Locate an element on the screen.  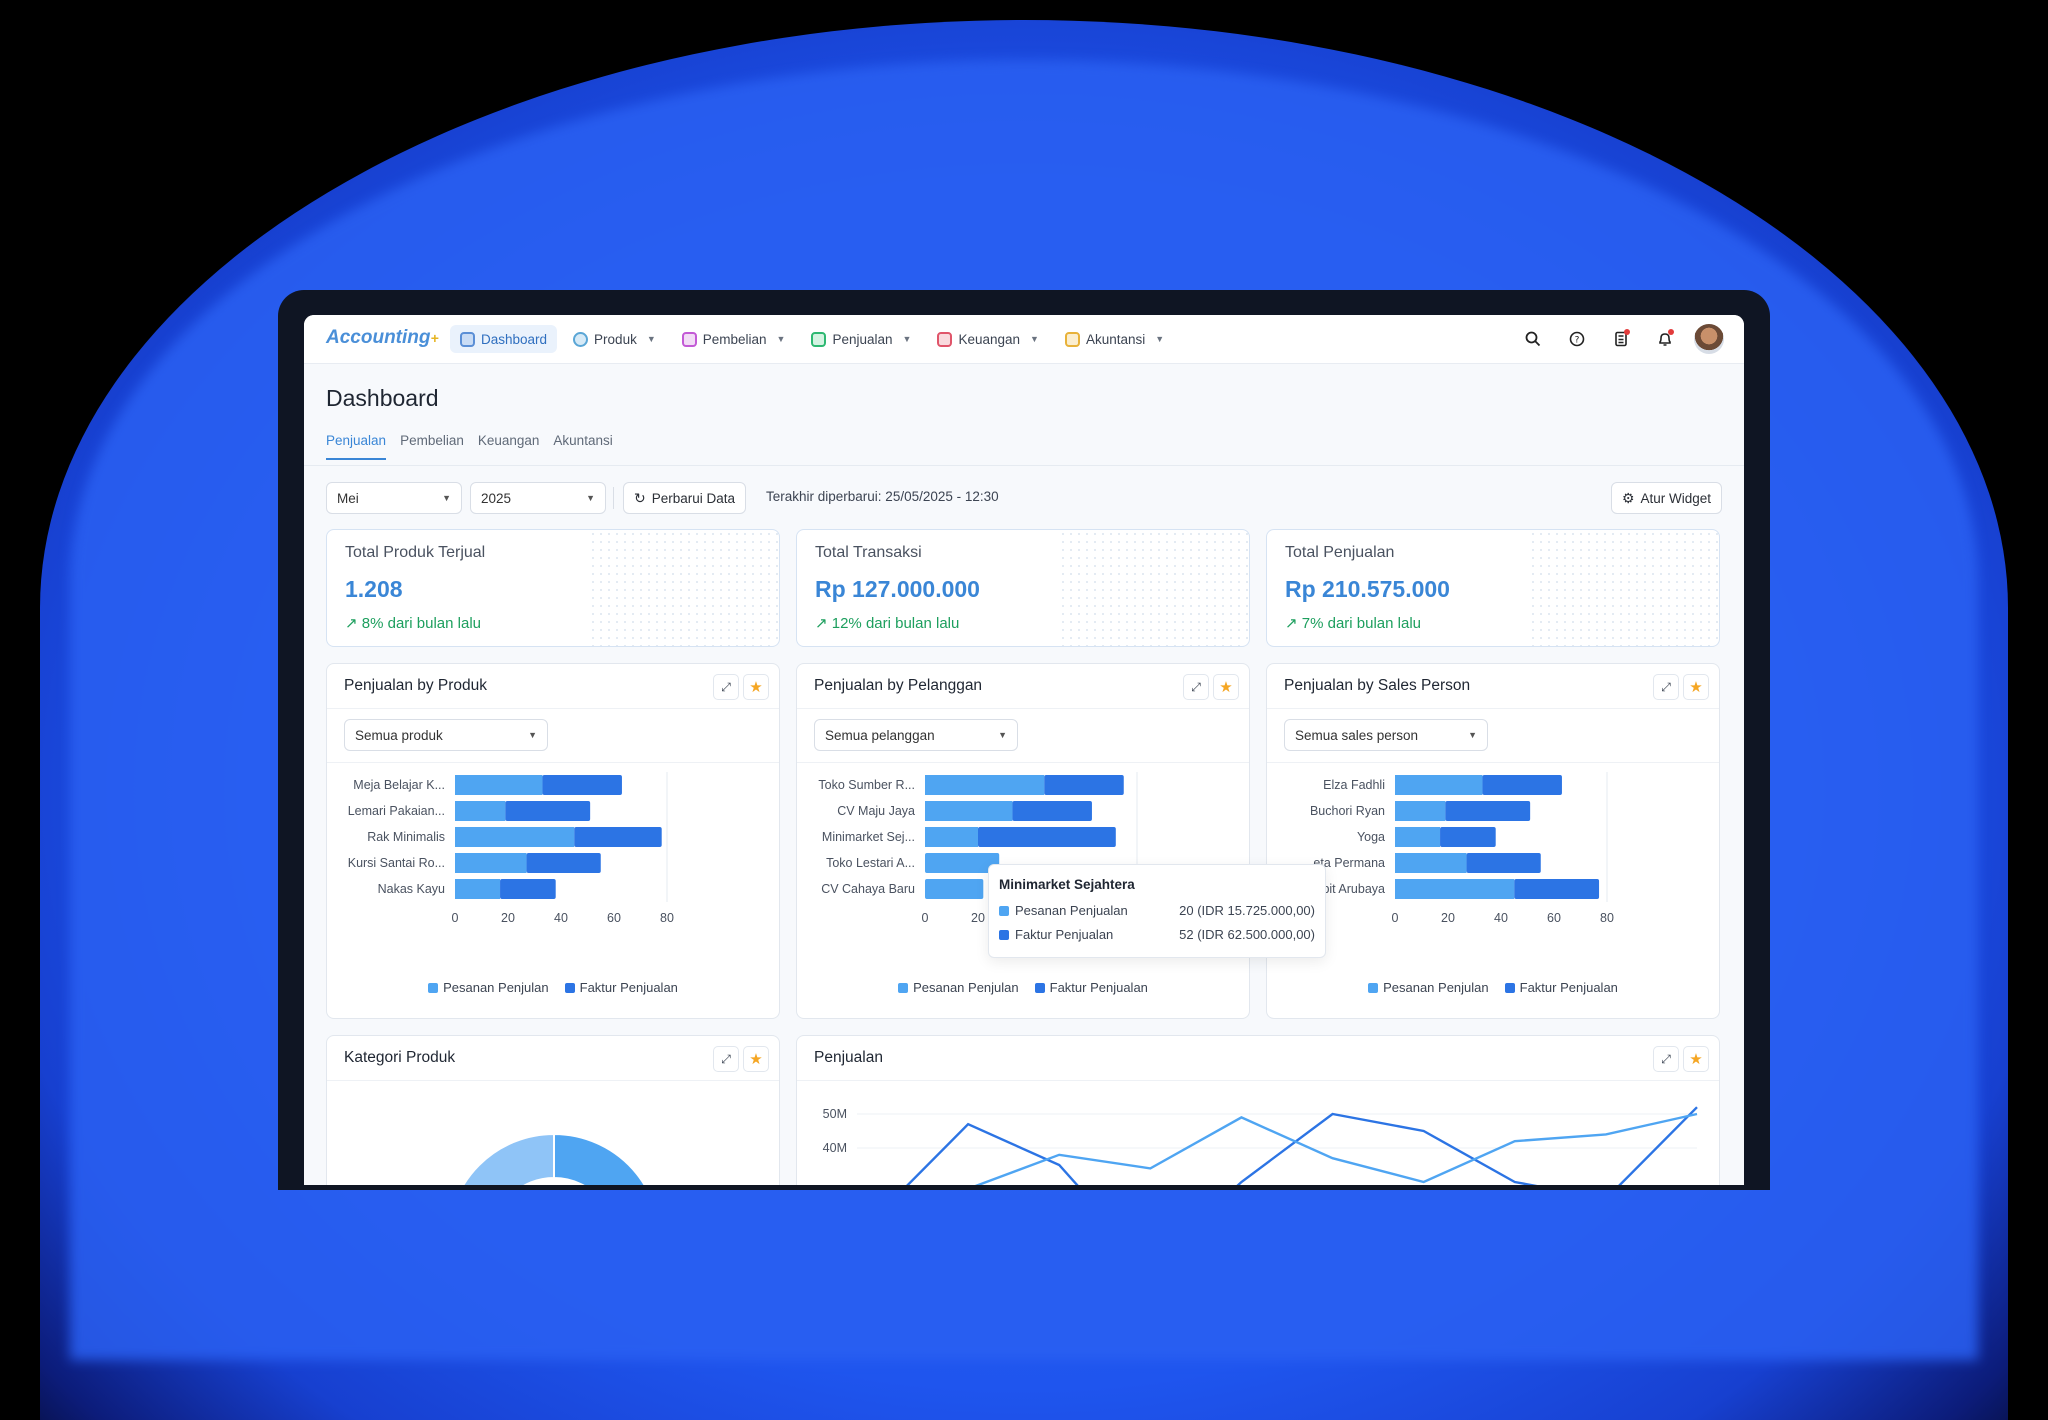
tab-penjualan: Penjualan is located at coordinates (356, 446).